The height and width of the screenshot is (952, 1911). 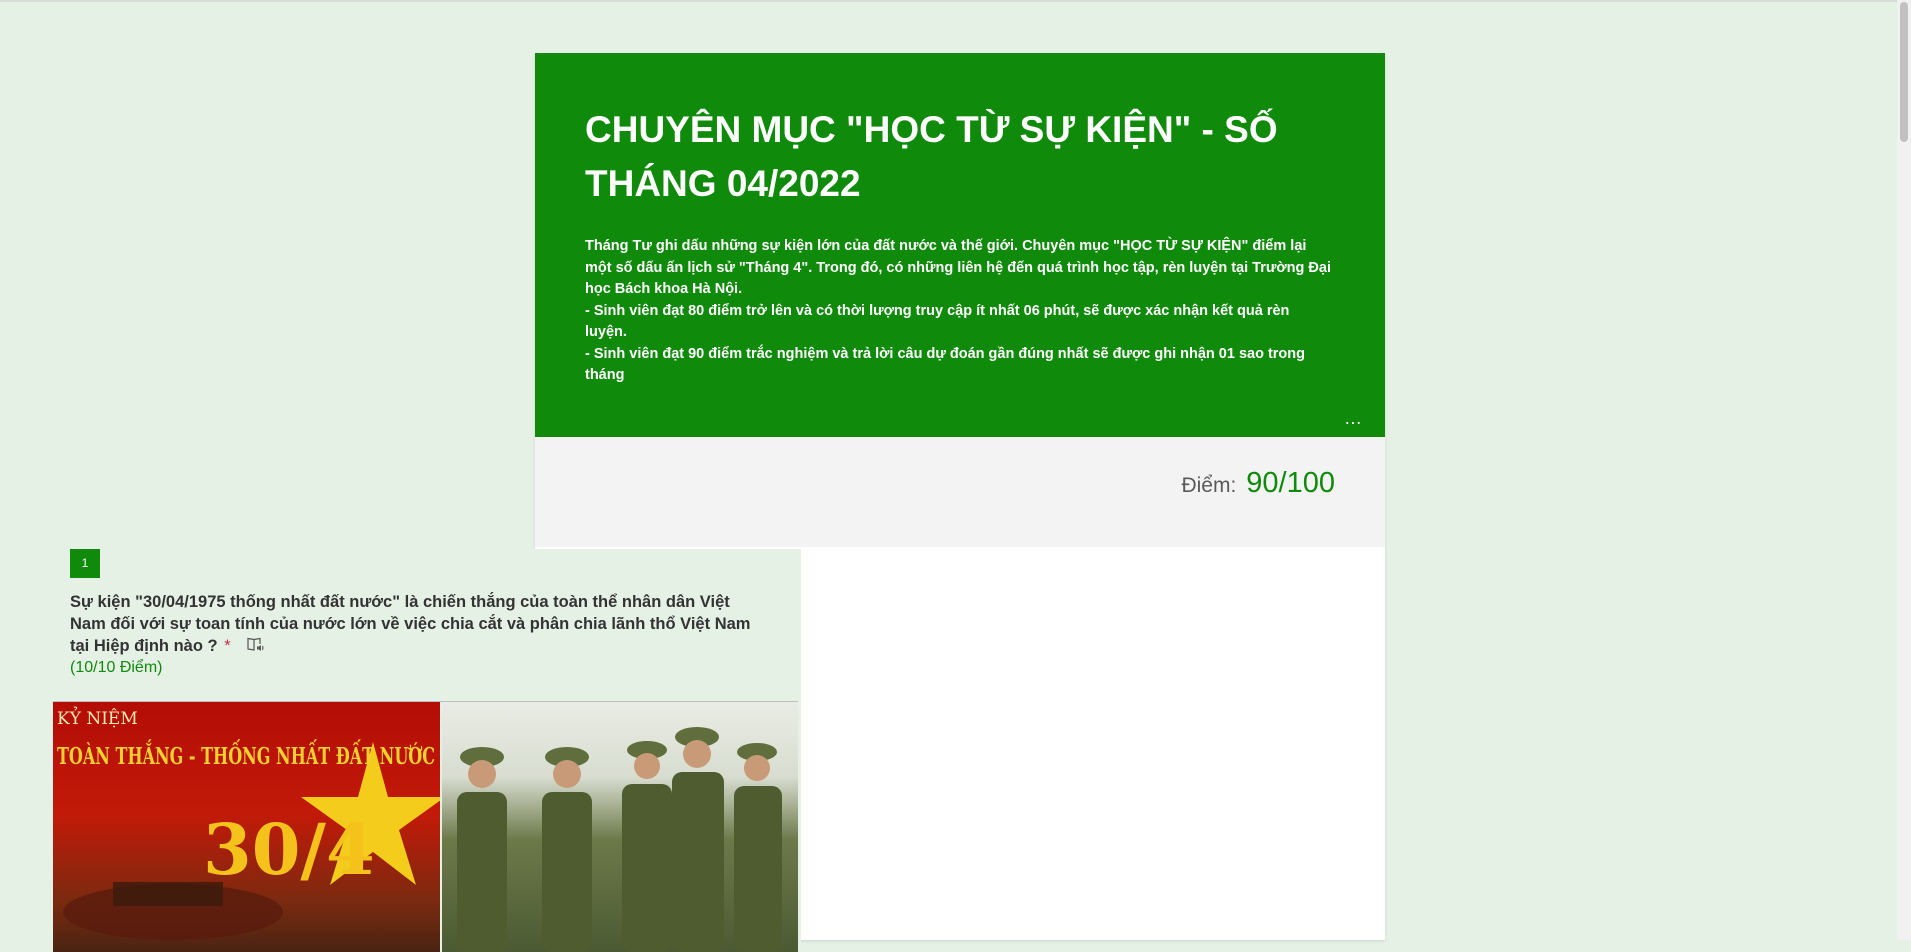 I want to click on score-bar: Điểm: 90/100, so click(x=960, y=492).